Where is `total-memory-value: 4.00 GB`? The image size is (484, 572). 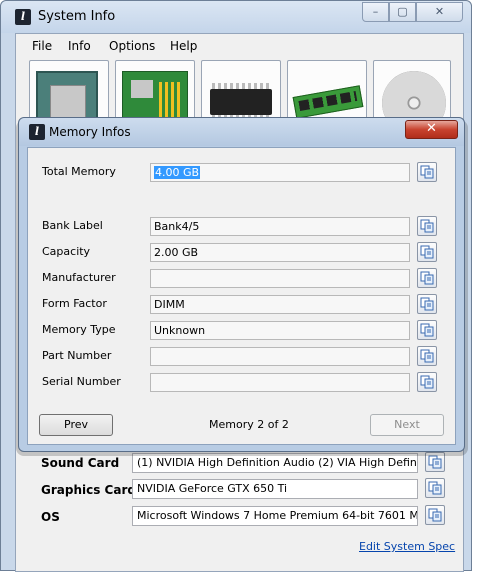
total-memory-value: 4.00 GB is located at coordinates (177, 172).